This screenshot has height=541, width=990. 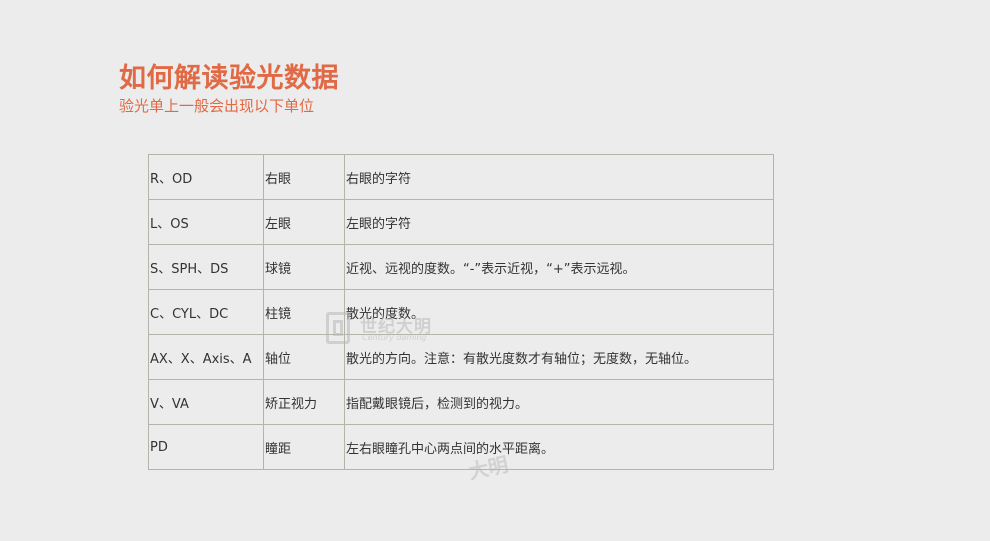 I want to click on table-row: C、CYL、DC 柱镜 散光的度数。, so click(x=461, y=312).